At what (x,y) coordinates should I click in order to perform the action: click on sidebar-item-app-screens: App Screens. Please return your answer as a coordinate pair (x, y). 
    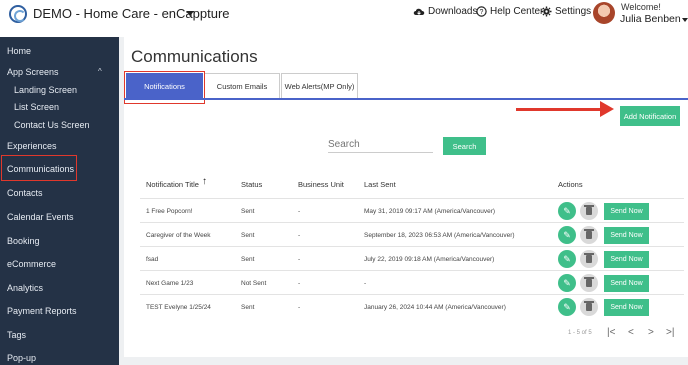
    Looking at the image, I should click on (33, 72).